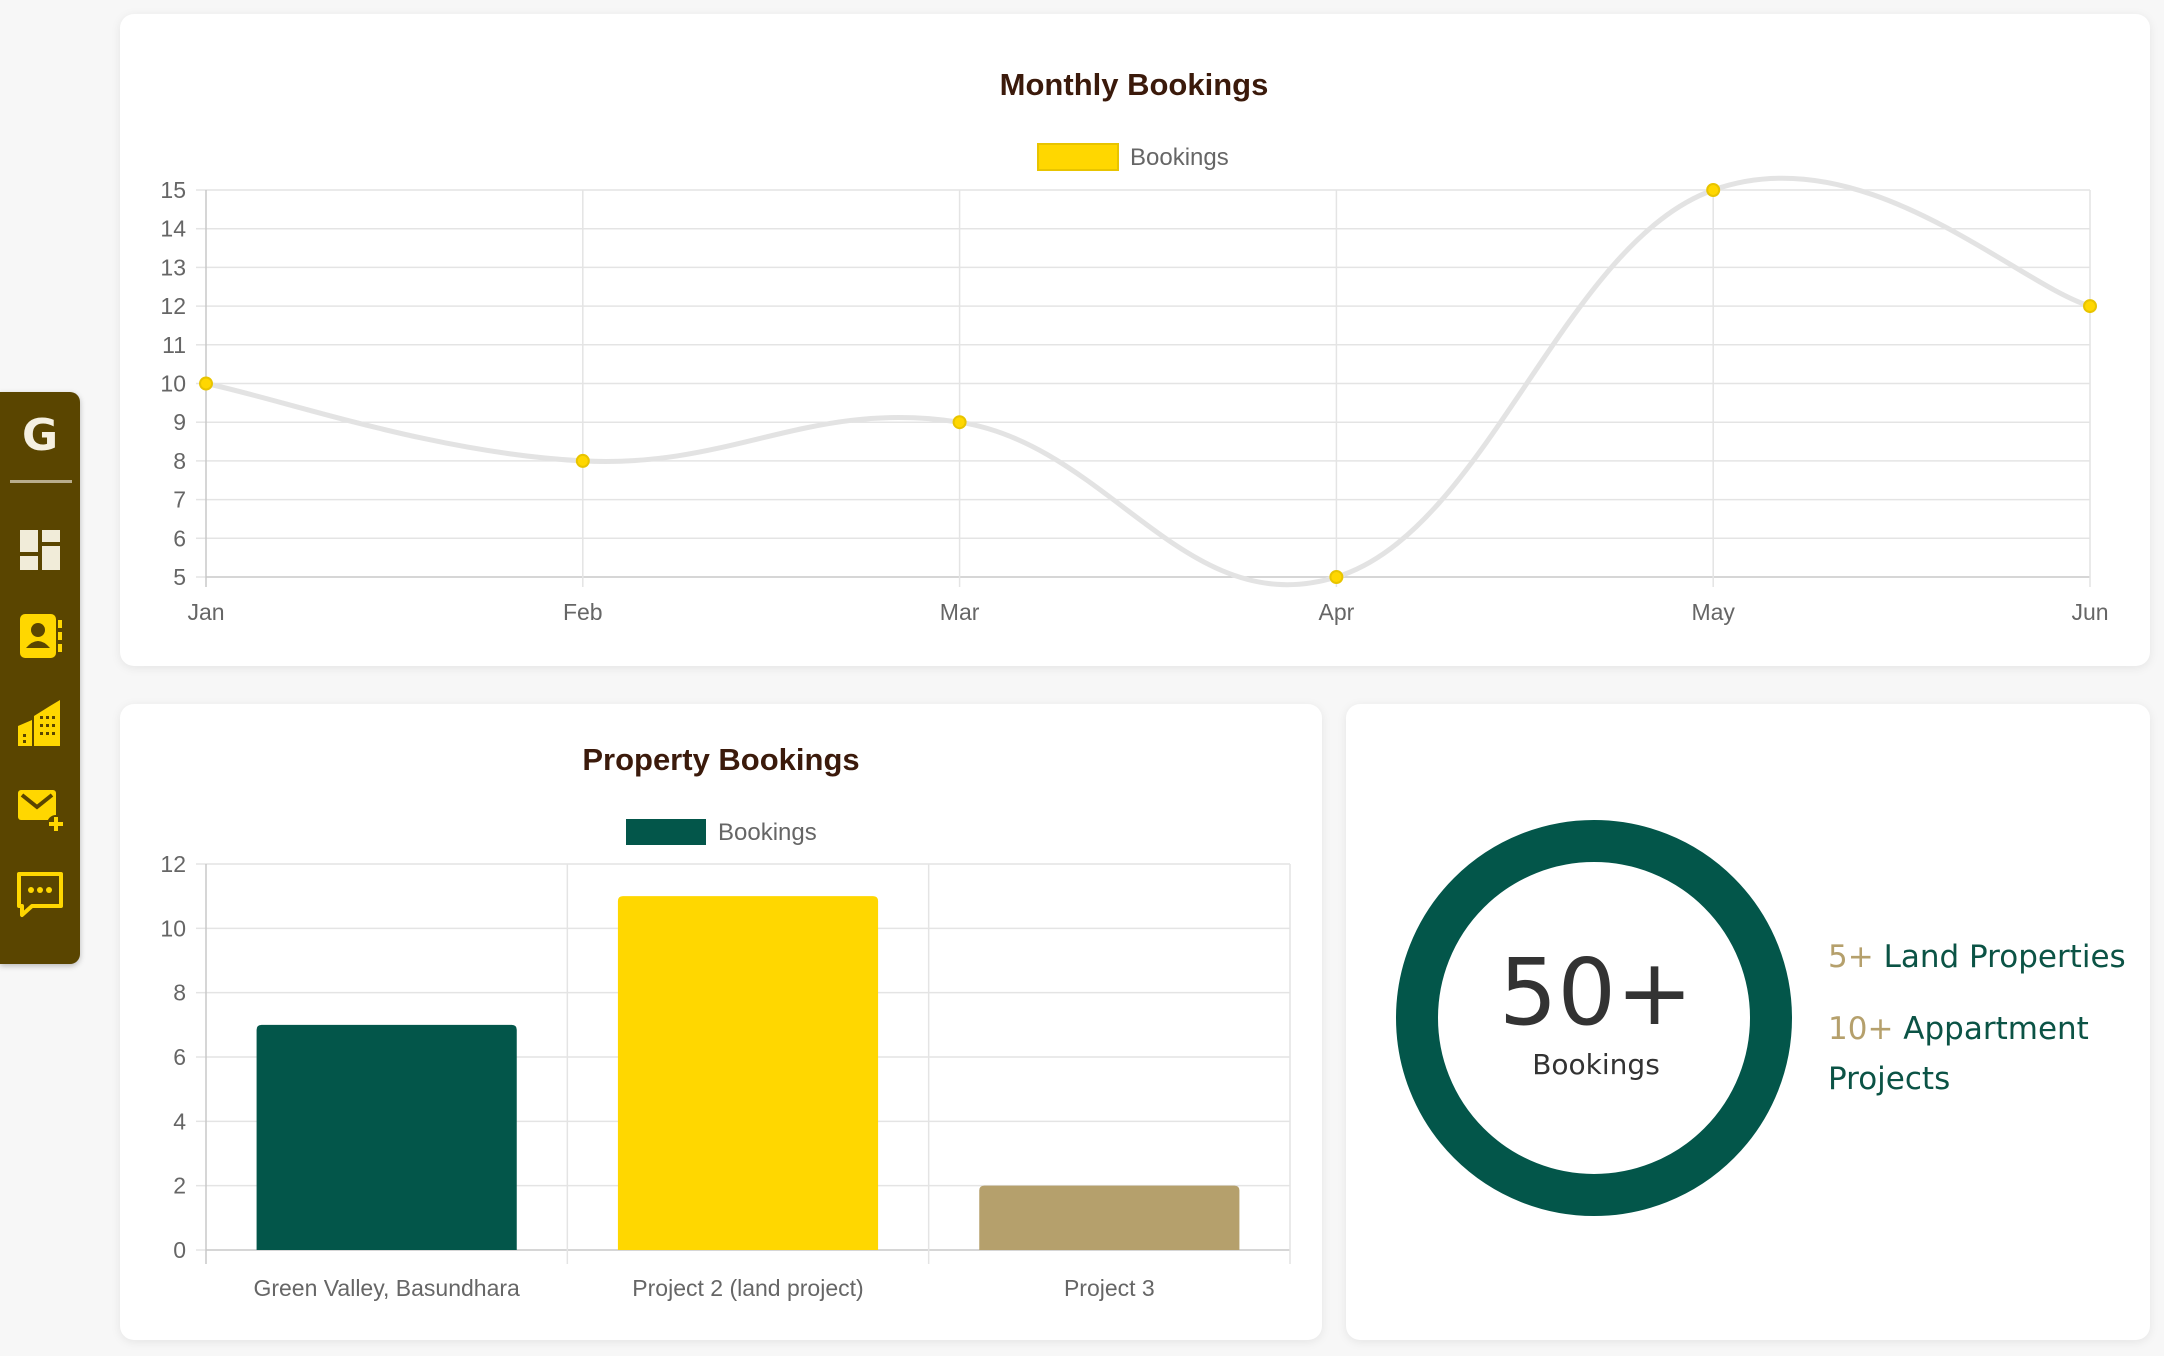  I want to click on property-legend-swatch, so click(666, 832).